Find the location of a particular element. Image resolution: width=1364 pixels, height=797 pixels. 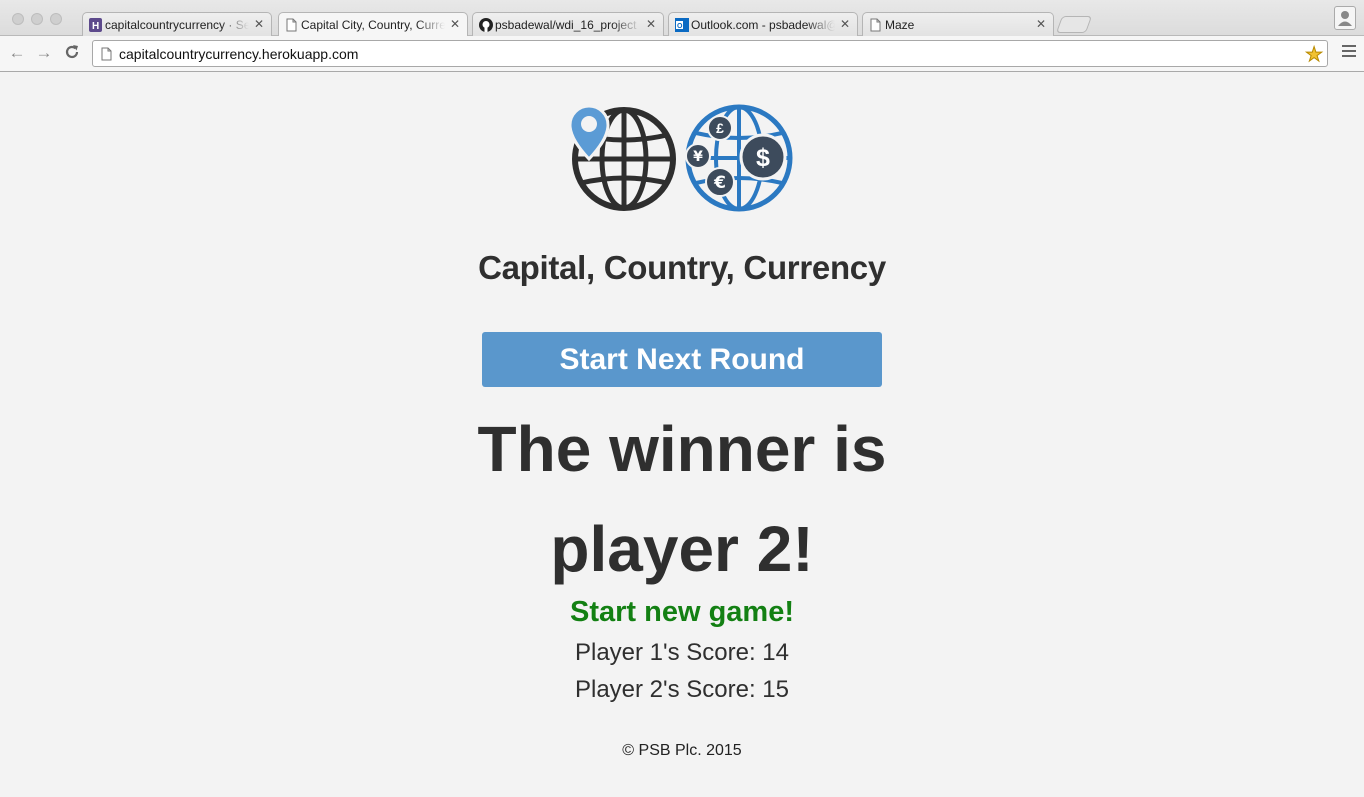

tab-heroku: H capitalcountrycurrency · Se ✕ is located at coordinates (177, 24).